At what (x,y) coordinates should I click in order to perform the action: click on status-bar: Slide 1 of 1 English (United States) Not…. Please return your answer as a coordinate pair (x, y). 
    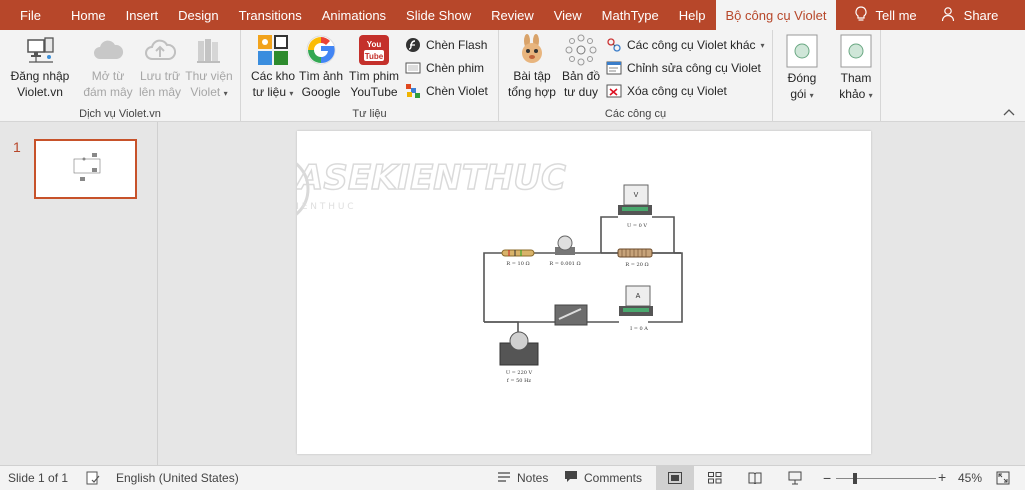
    Looking at the image, I should click on (512, 477).